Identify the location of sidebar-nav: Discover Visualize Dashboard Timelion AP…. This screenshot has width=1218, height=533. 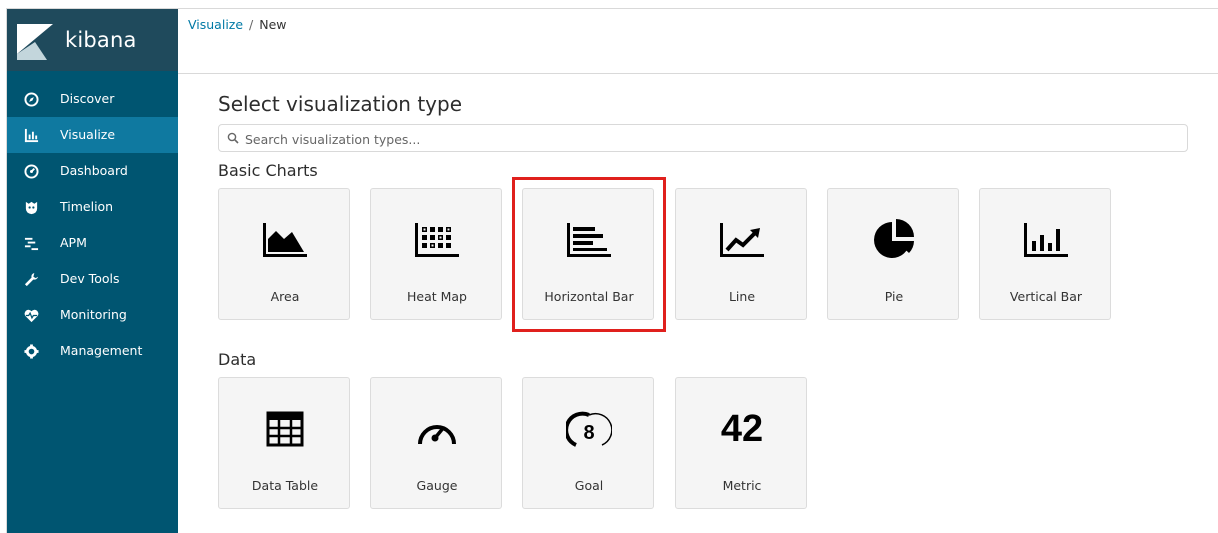
(92, 225).